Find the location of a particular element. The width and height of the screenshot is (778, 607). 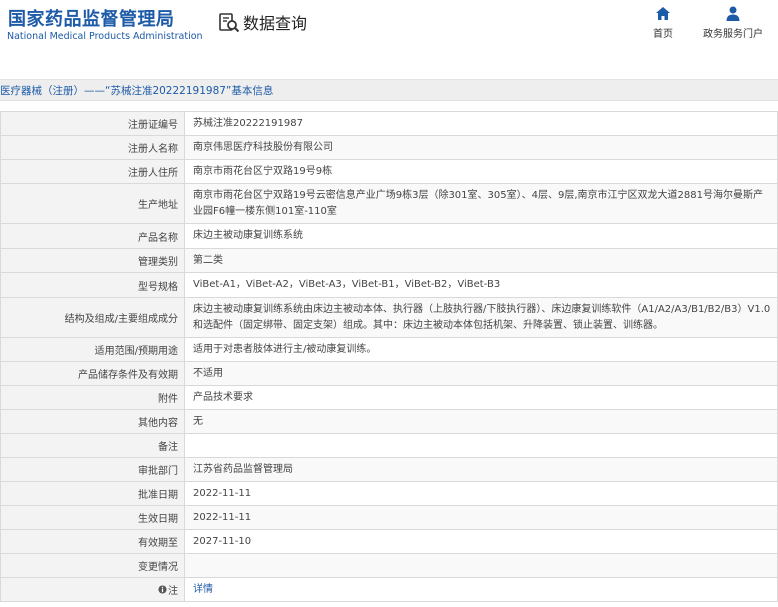

table-row: 适用范围/预期用途 适用于对患者肢体进行主/被动康复训练。 is located at coordinates (389, 349).